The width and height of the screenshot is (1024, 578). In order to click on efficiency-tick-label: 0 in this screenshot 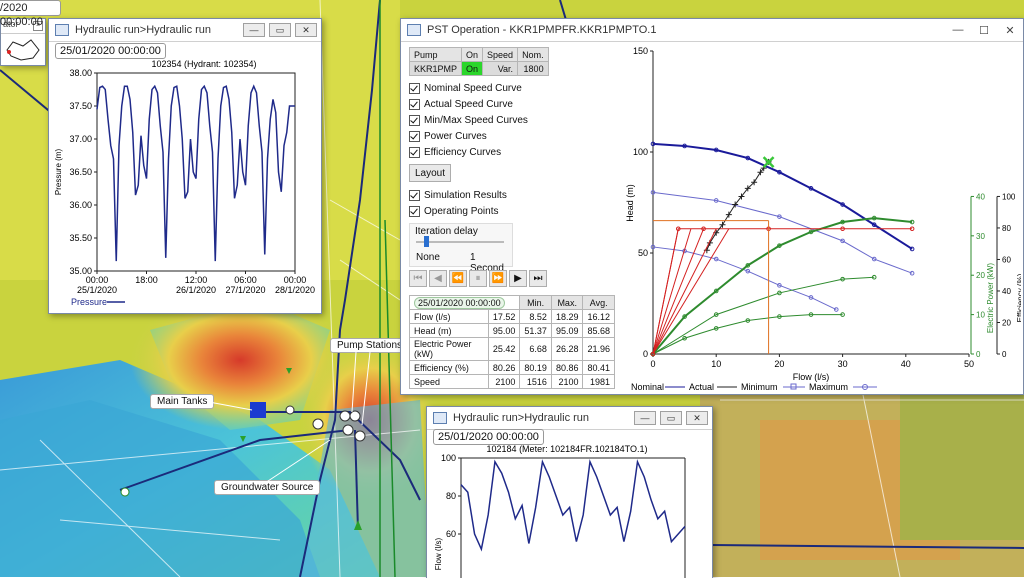, I will do `click(1004, 354)`.